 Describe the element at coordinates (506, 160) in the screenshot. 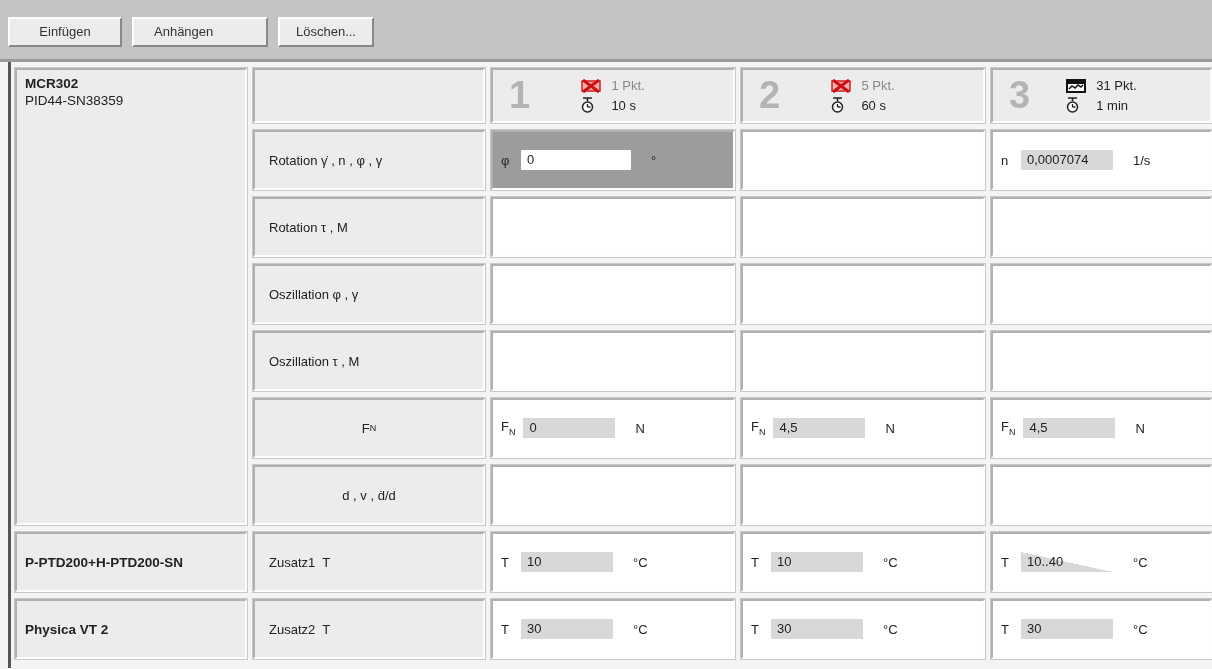

I see `symbol-label: φ` at that location.